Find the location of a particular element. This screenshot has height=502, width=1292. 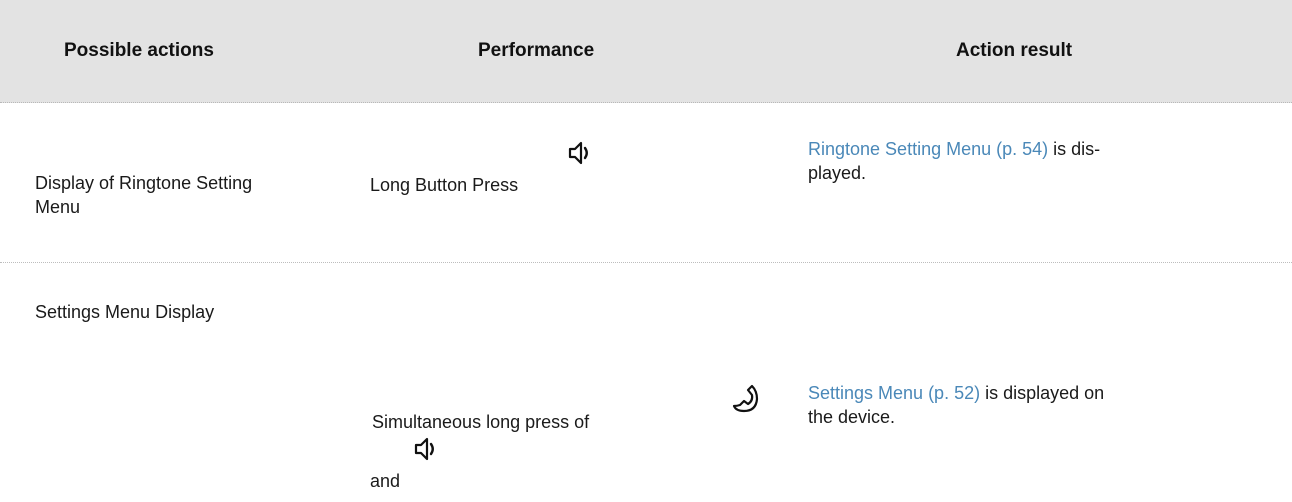

row1-action: Display of Ringtone Setting Menu is located at coordinates (165, 195).